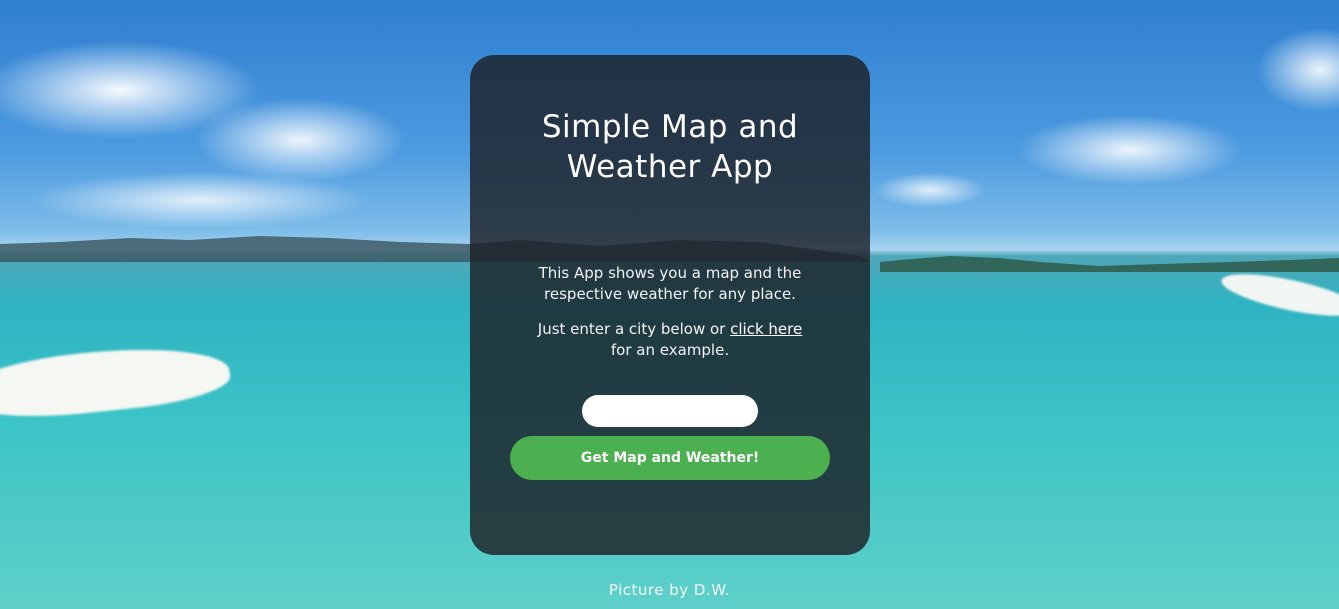 This screenshot has height=609, width=1339. Describe the element at coordinates (670, 458) in the screenshot. I see `get-map-weather-button: Get Map and Weather!` at that location.